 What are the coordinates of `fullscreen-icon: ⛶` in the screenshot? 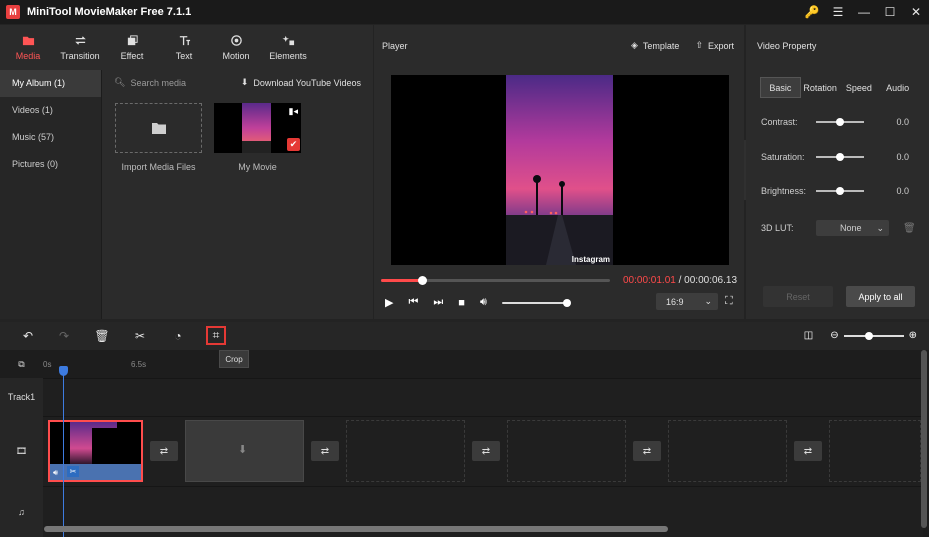 It's located at (729, 301).